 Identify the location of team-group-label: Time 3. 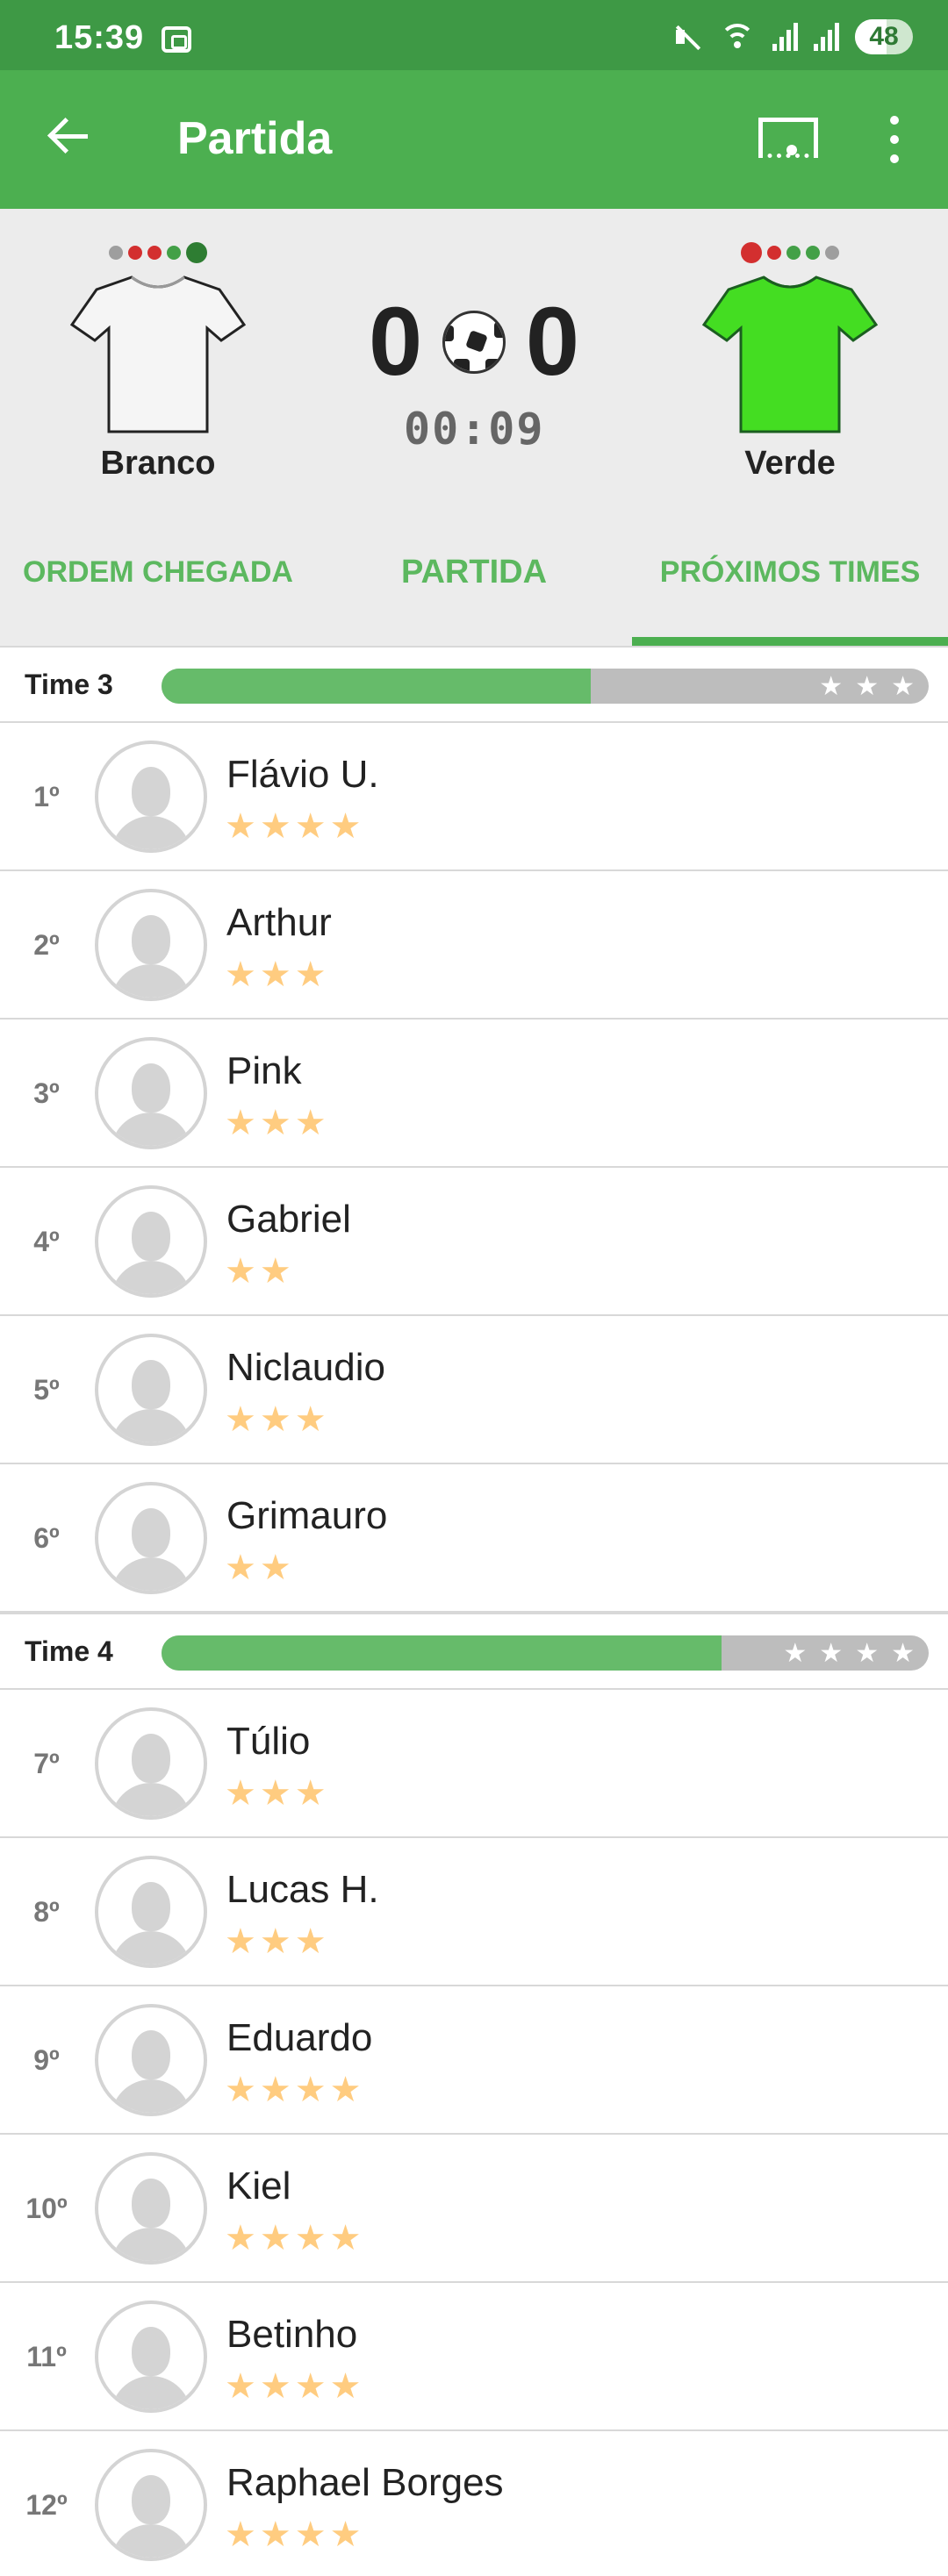
(69, 684).